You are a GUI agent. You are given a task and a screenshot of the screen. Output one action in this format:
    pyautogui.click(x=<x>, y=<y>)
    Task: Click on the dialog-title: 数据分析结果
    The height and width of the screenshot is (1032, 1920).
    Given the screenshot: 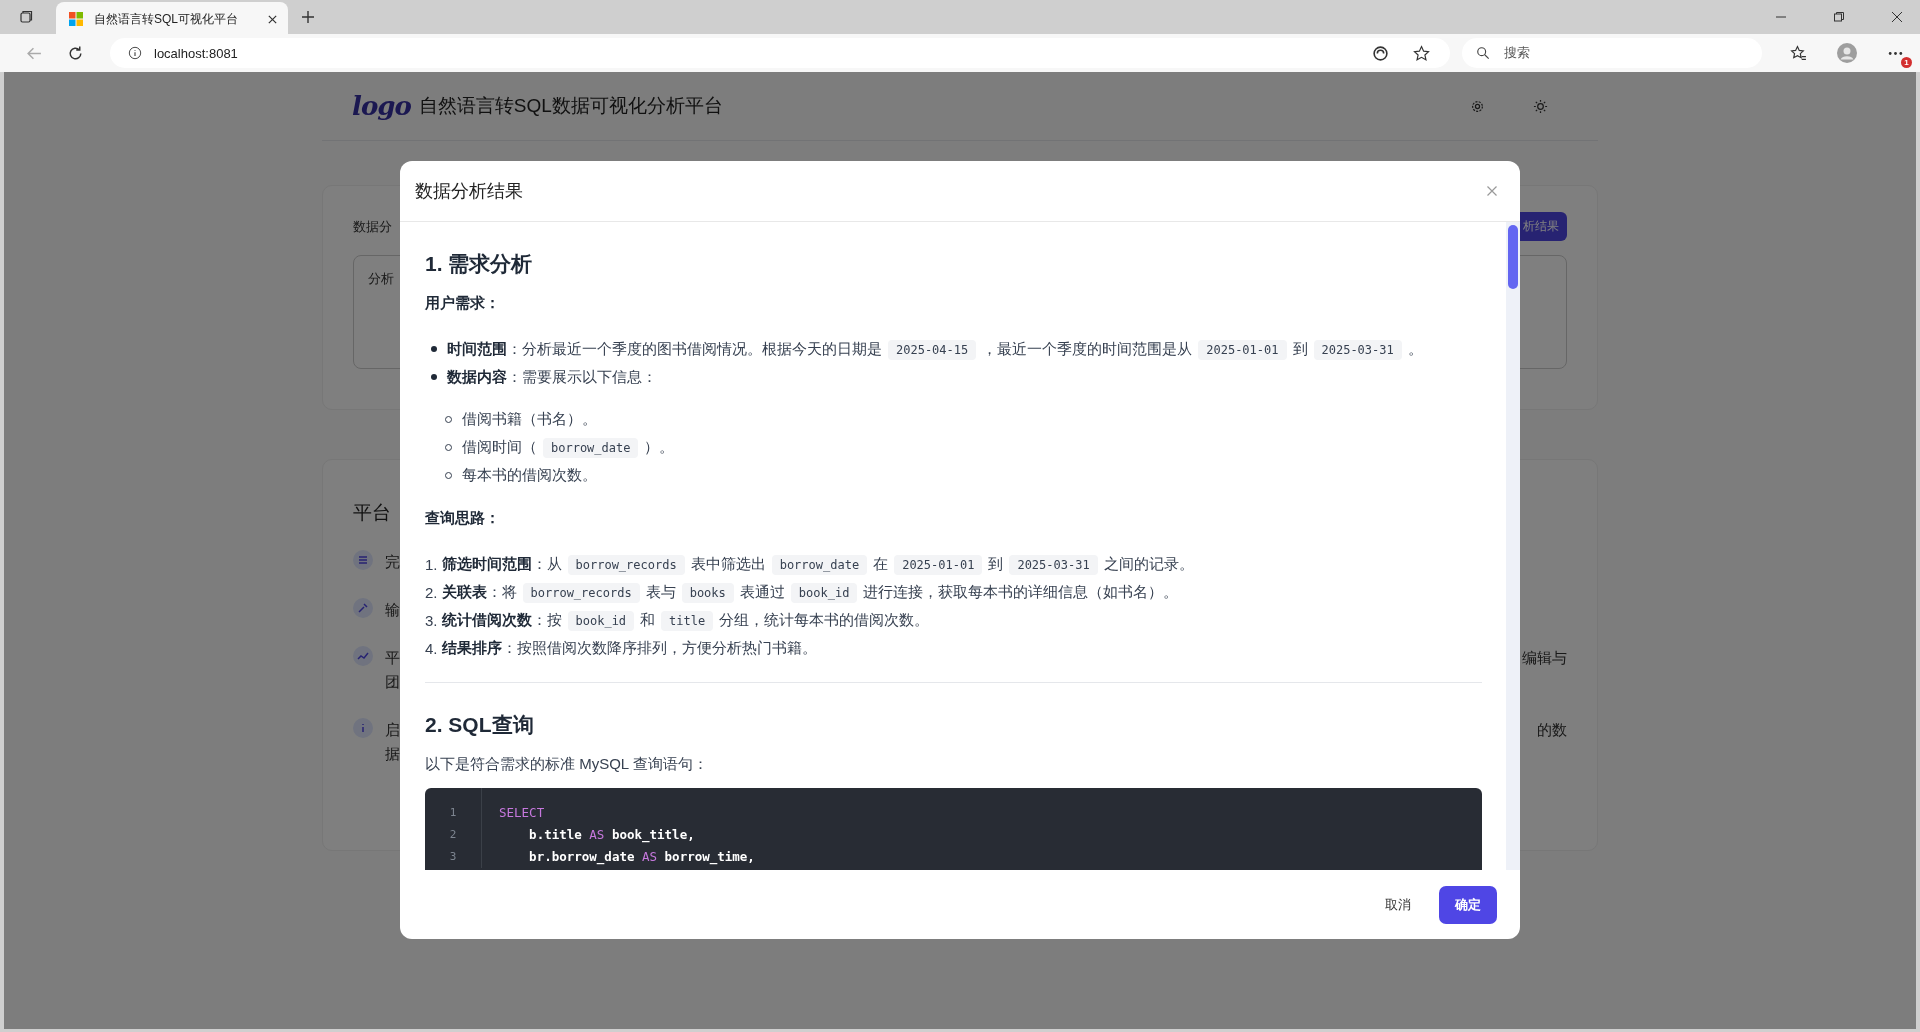 What is the action you would take?
    pyautogui.click(x=469, y=191)
    